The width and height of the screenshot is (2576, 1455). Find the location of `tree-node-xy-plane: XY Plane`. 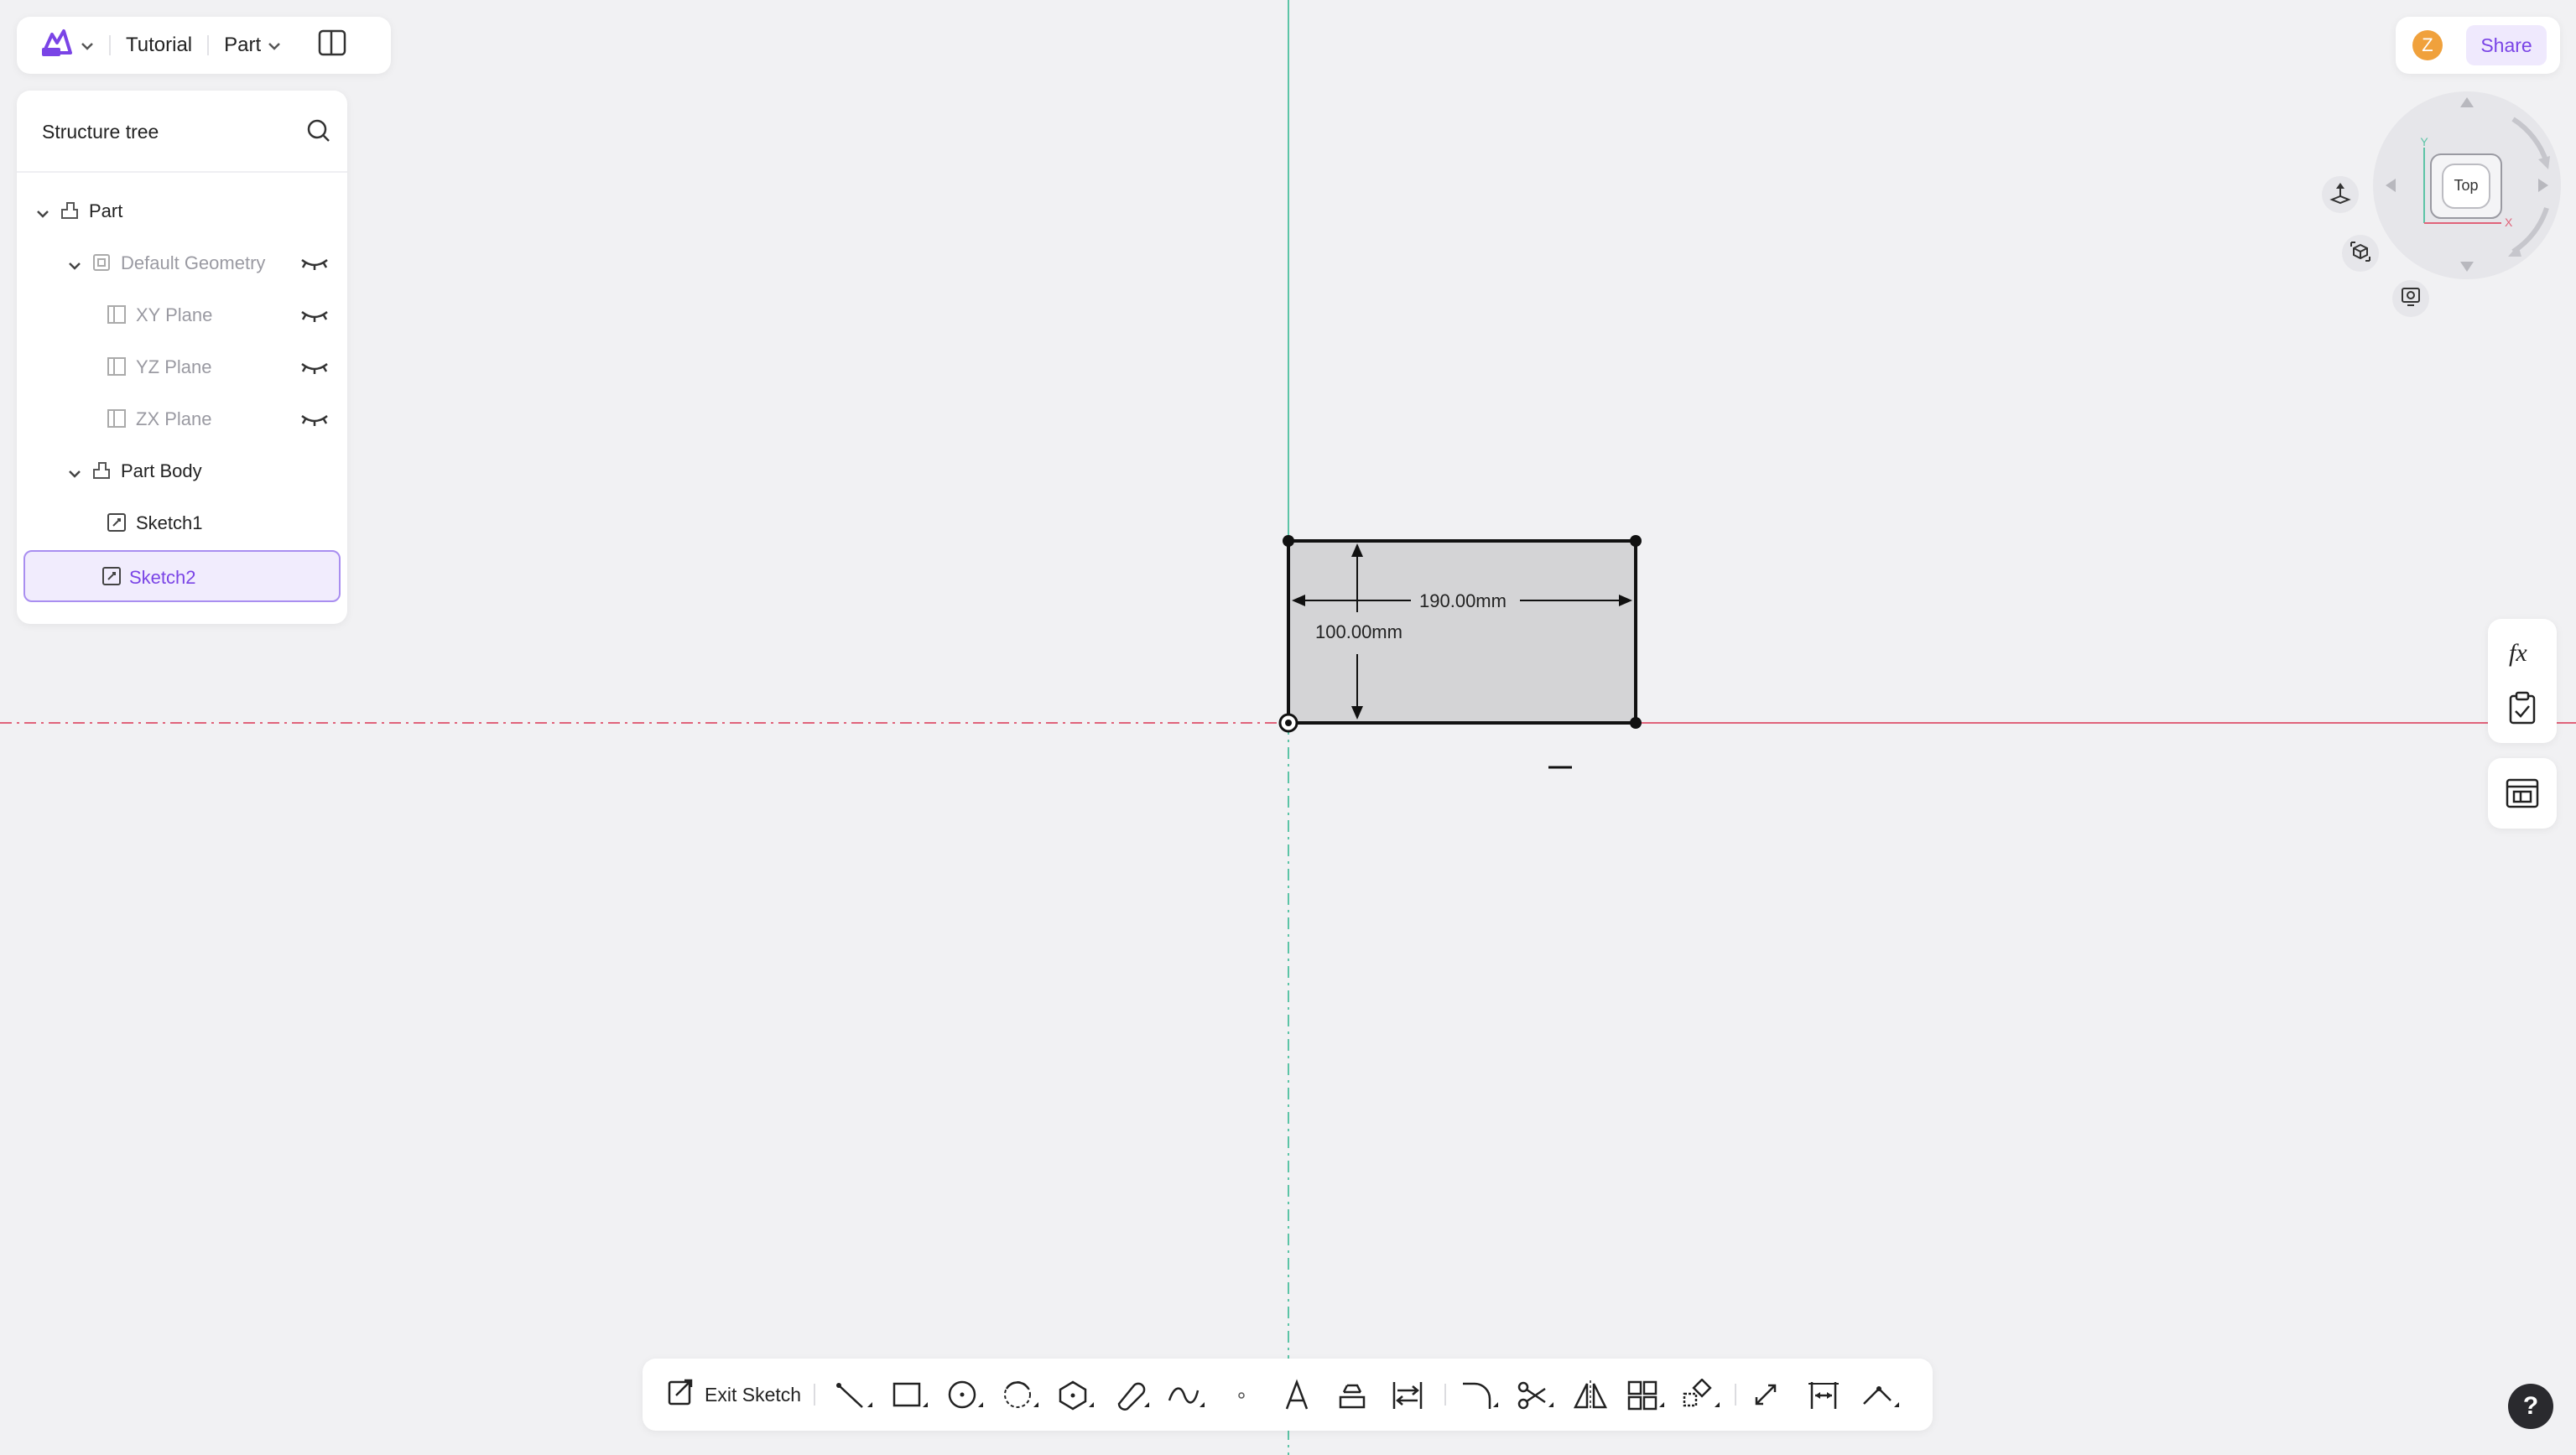

tree-node-xy-plane: XY Plane is located at coordinates (182, 314).